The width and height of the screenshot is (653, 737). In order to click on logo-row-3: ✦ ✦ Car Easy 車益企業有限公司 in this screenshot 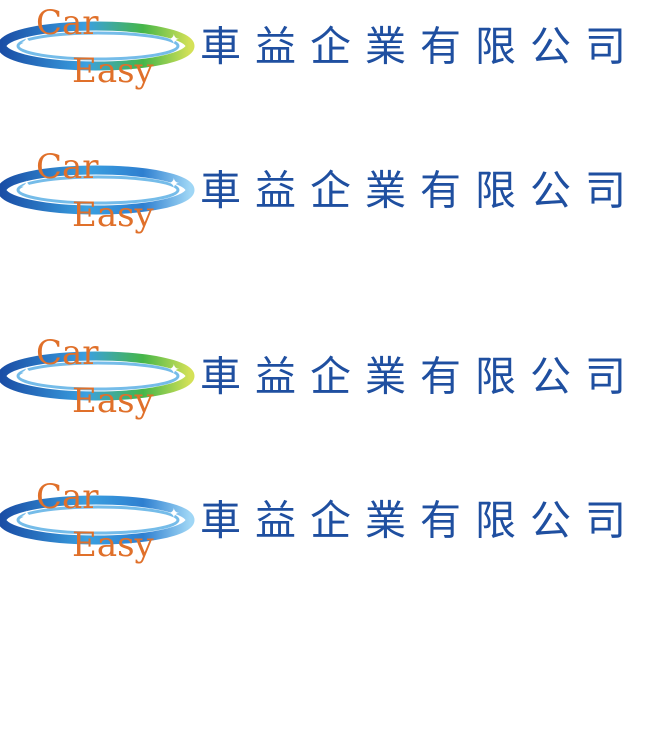, I will do `click(326, 377)`.